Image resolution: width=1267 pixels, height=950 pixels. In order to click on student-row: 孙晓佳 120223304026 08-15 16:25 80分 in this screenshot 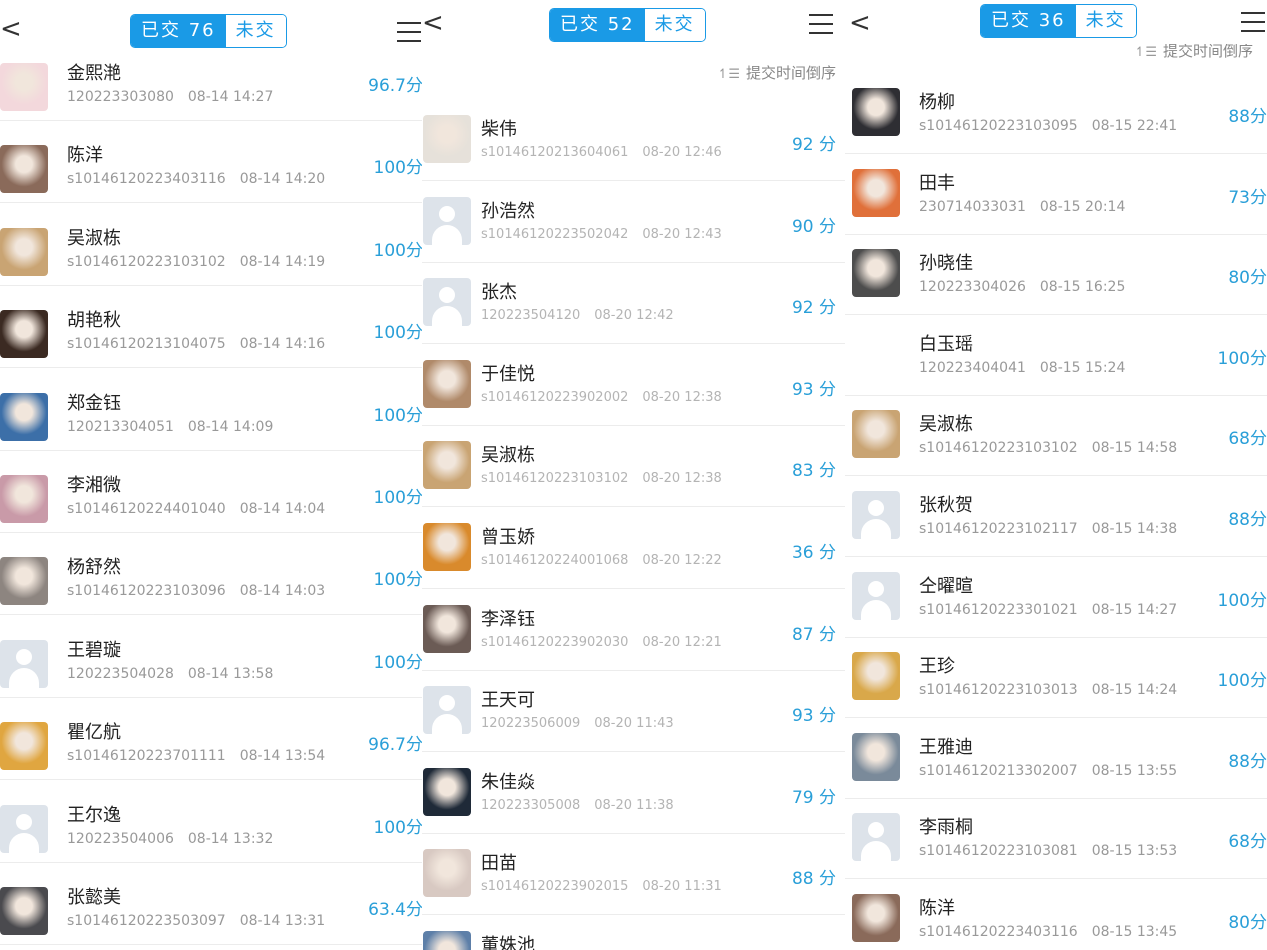, I will do `click(1056, 274)`.